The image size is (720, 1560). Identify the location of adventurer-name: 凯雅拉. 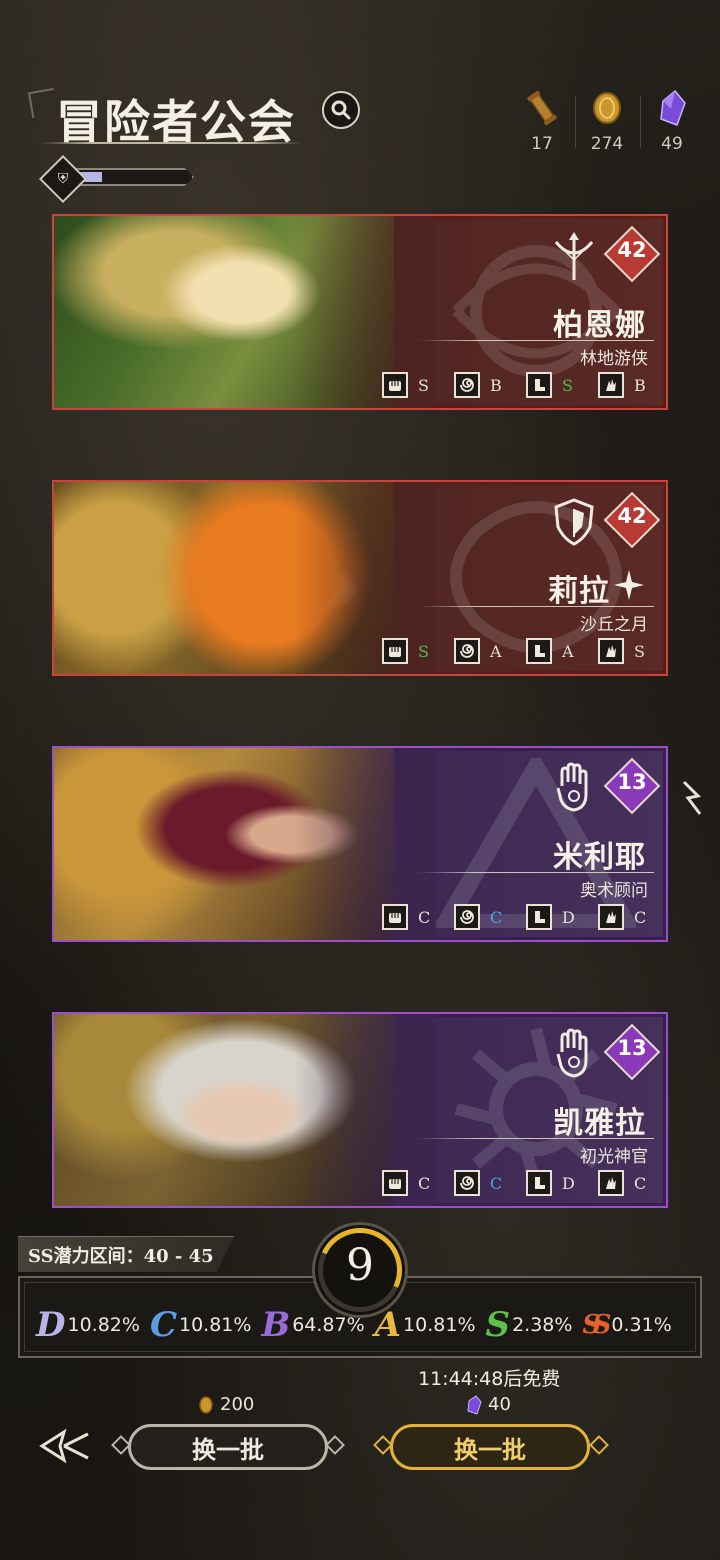
(599, 1123).